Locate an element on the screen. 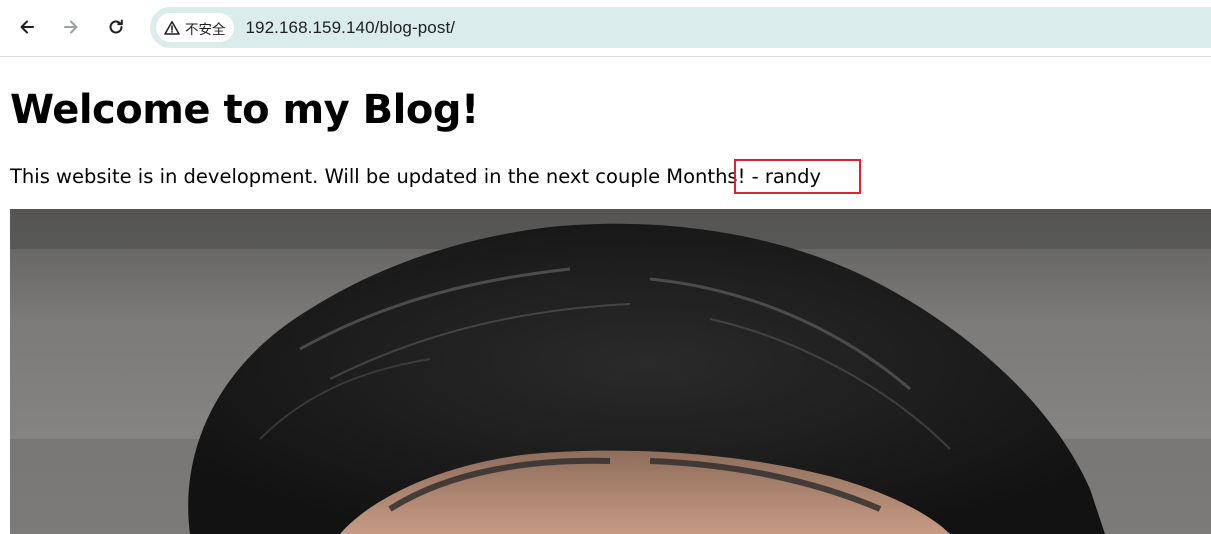 The height and width of the screenshot is (534, 1211). arrow-right-icon is located at coordinates (71, 27).